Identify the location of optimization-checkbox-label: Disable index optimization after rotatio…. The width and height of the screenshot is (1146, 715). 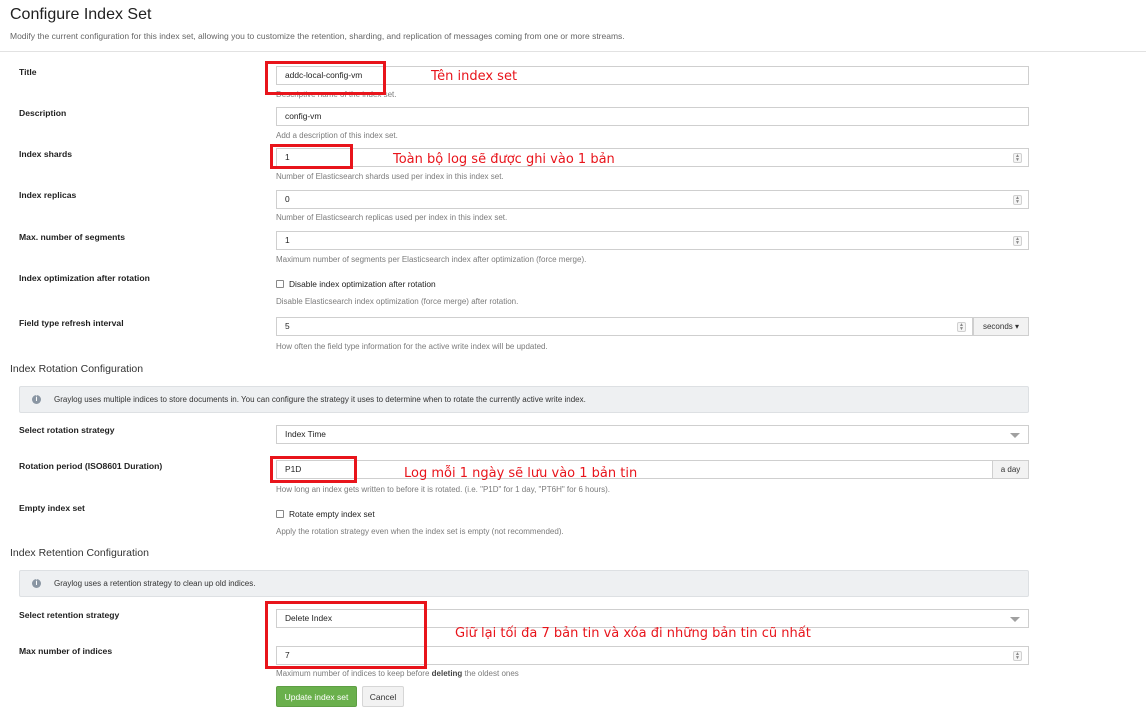
(362, 284).